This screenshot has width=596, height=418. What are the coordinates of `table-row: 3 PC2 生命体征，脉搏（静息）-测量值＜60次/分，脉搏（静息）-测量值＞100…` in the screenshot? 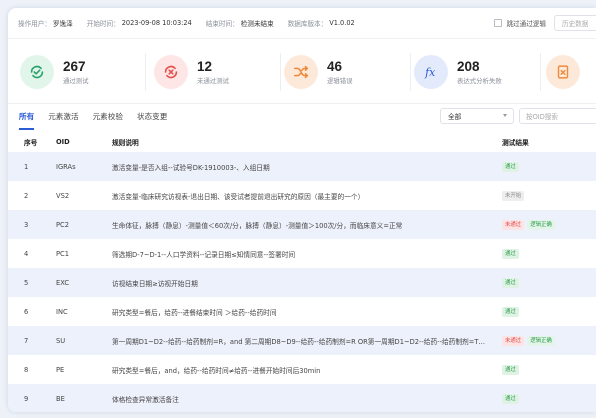 It's located at (302, 224).